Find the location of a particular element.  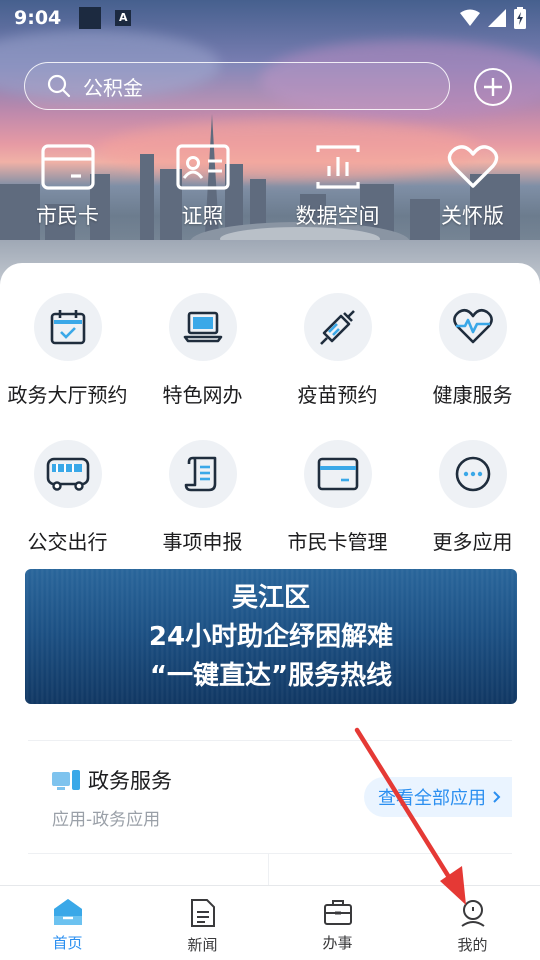

laptop-icon is located at coordinates (202, 327).